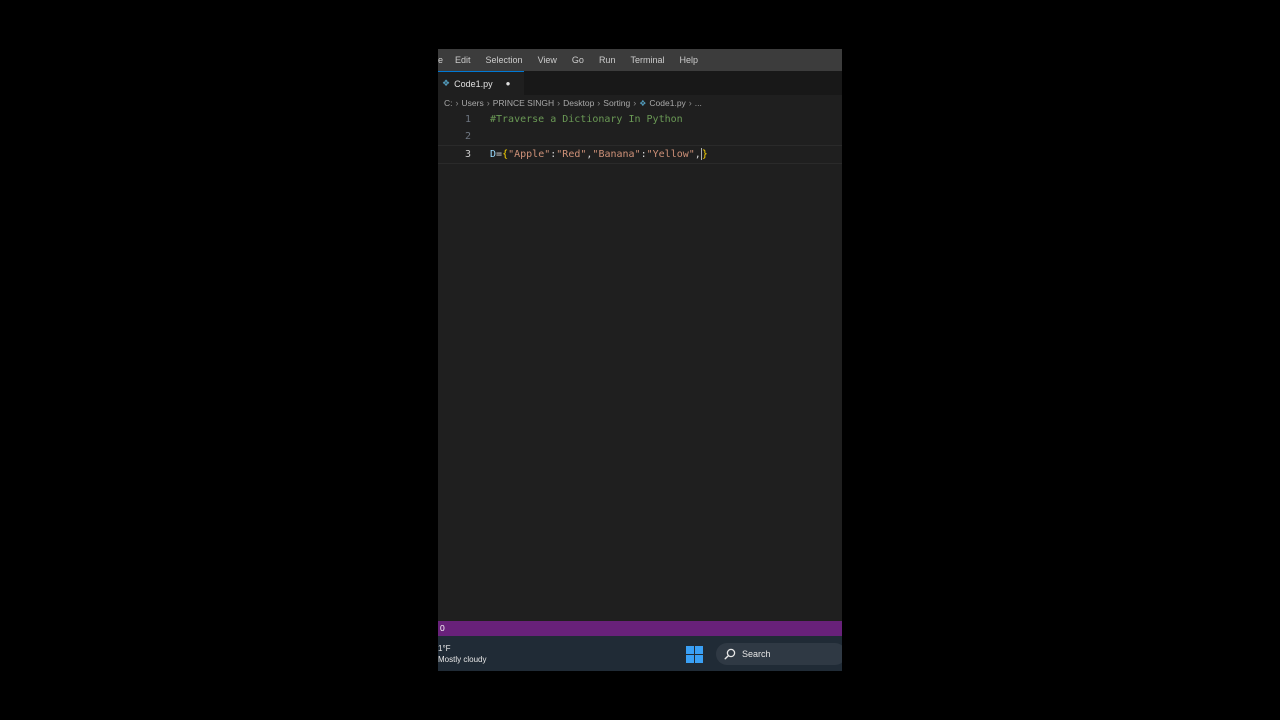 The height and width of the screenshot is (720, 1280). What do you see at coordinates (462, 654) in the screenshot?
I see `weather-widget: 1°F Mostly cloudy` at bounding box center [462, 654].